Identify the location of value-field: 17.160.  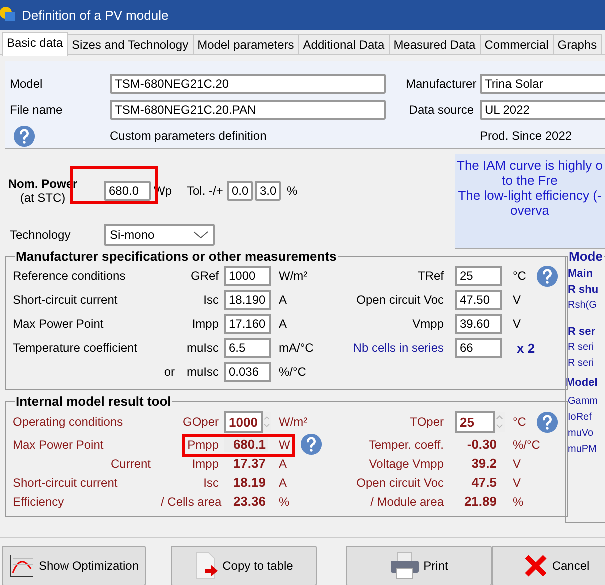
(247, 324).